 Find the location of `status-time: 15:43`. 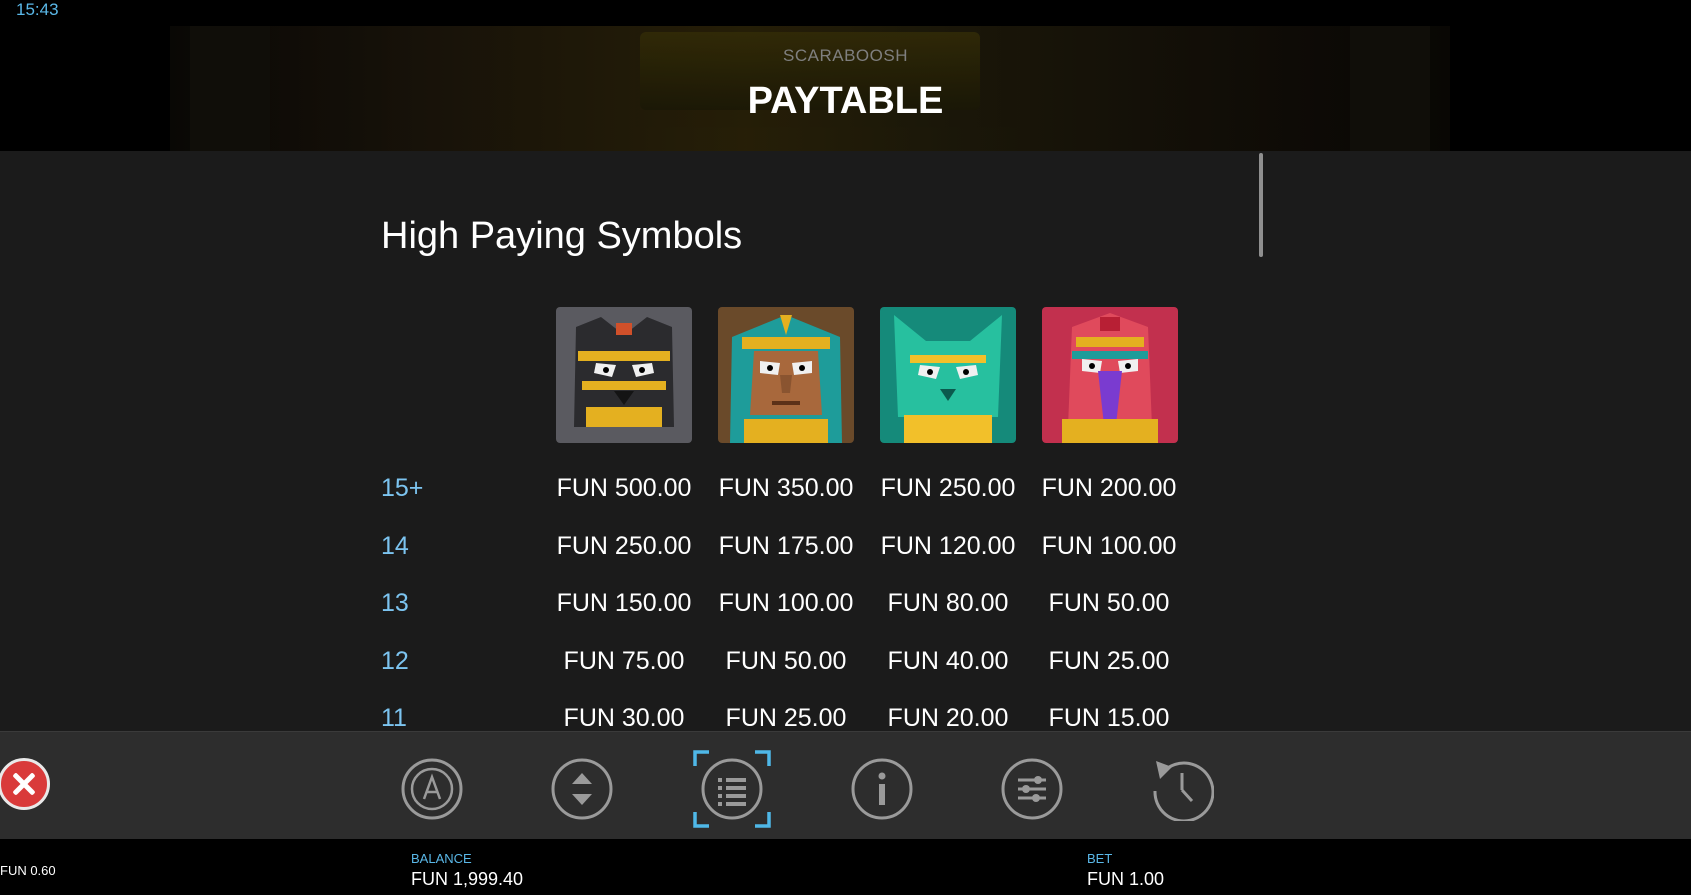

status-time: 15:43 is located at coordinates (37, 9).